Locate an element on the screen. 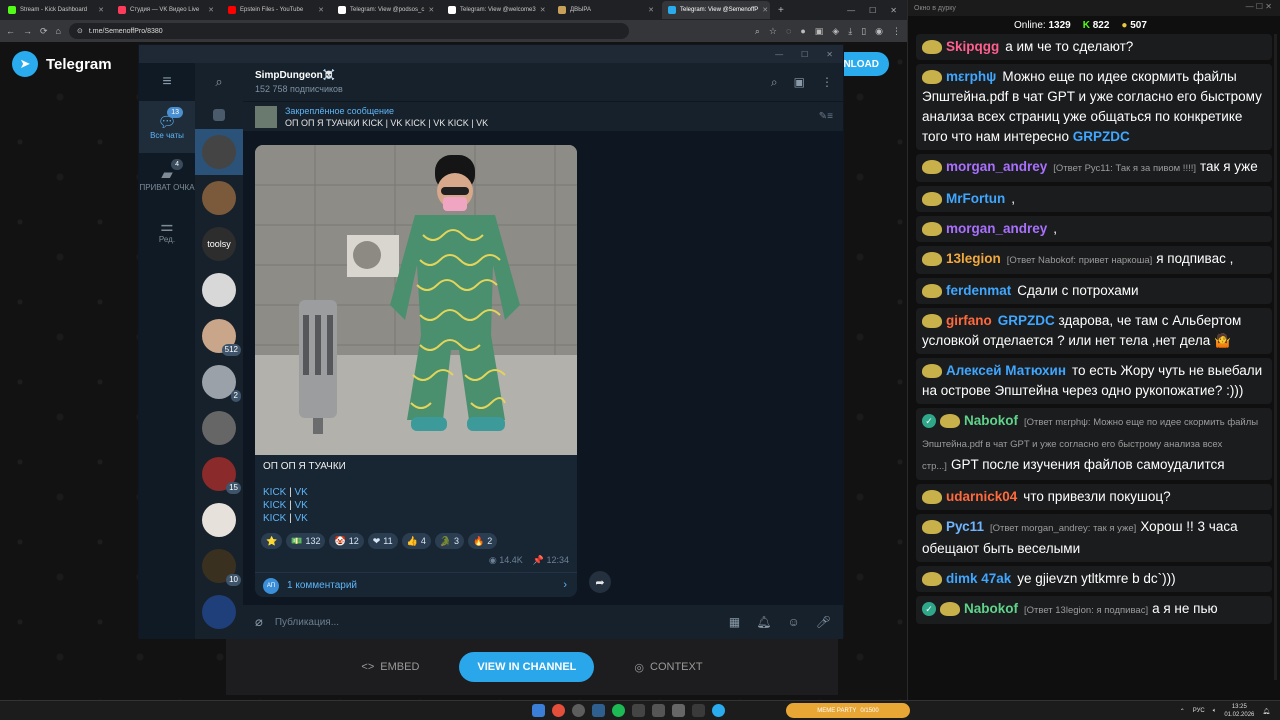 The height and width of the screenshot is (720, 1280). reaction-chip: 🤡 12 is located at coordinates (346, 541).